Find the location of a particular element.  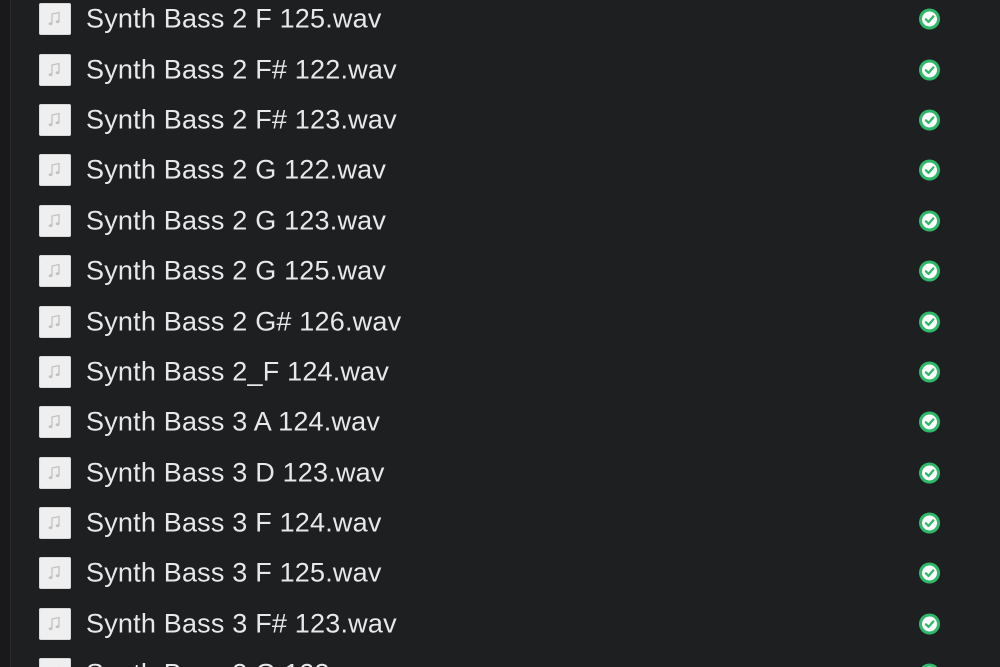

file-row: Synth Bass 2 F# 122.wav is located at coordinates (500, 69).